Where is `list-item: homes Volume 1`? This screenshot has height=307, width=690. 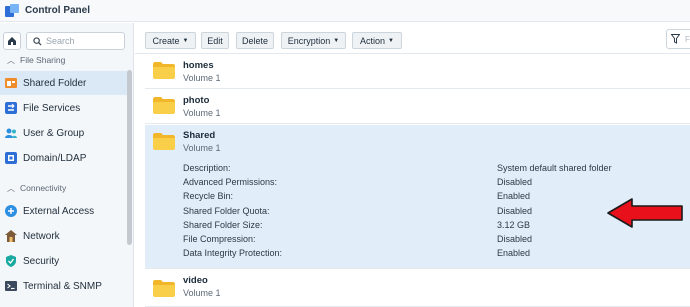
list-item: homes Volume 1 is located at coordinates (417, 72).